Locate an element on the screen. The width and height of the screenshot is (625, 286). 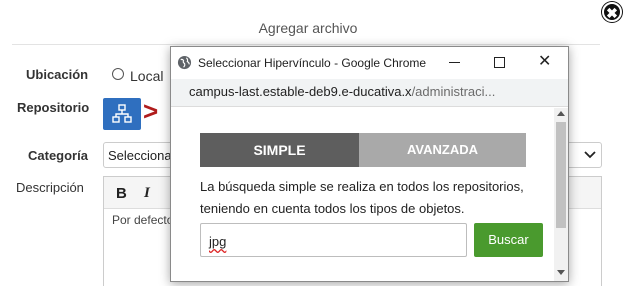
chevron-right-icon: > is located at coordinates (151, 111).